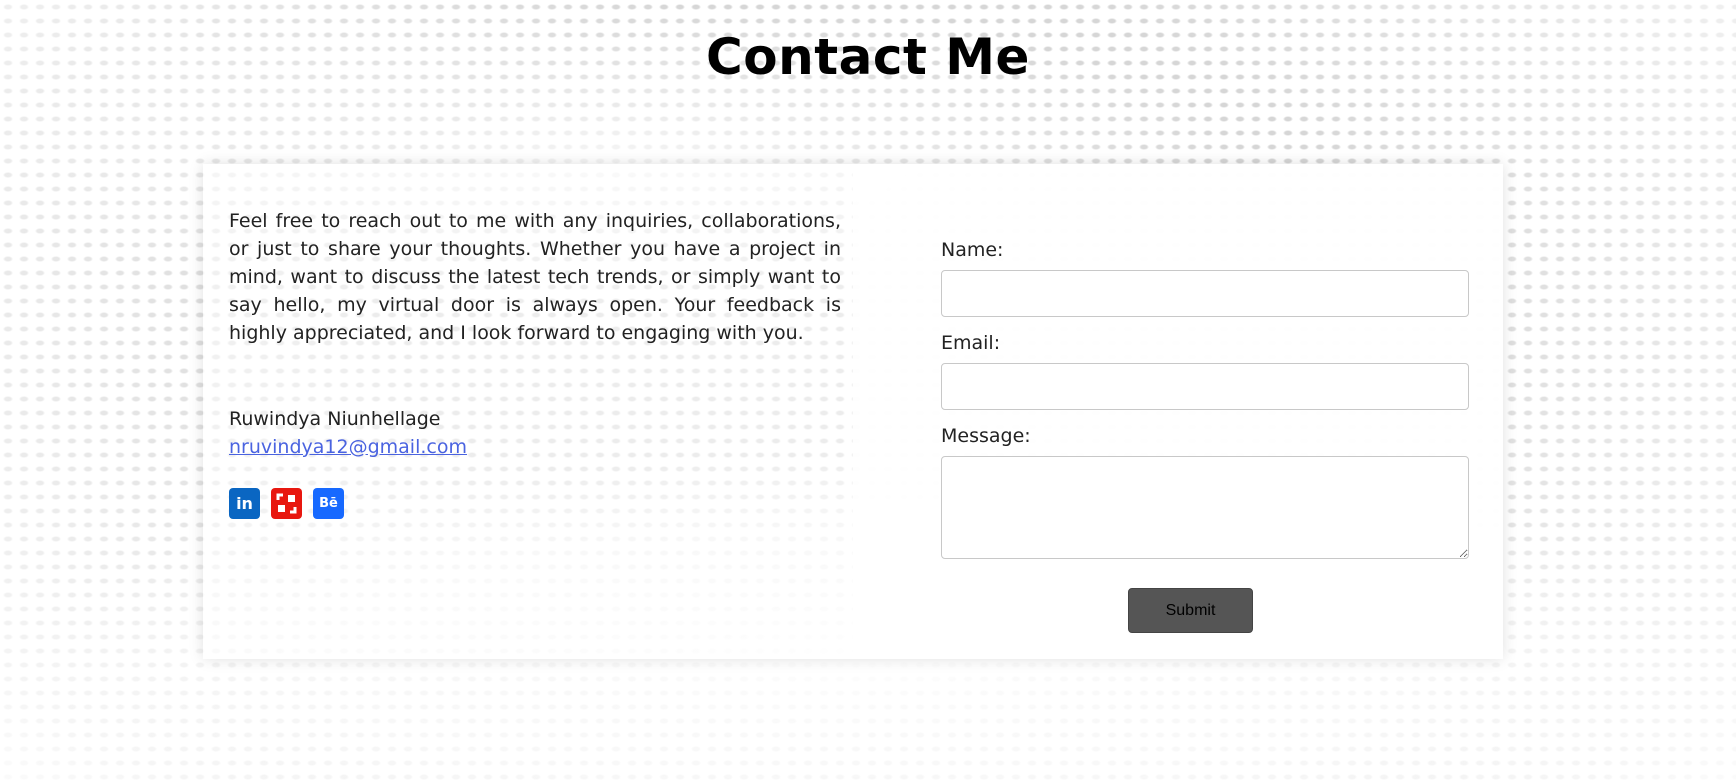 The image size is (1736, 782). What do you see at coordinates (971, 343) in the screenshot?
I see `email-label: Email:` at bounding box center [971, 343].